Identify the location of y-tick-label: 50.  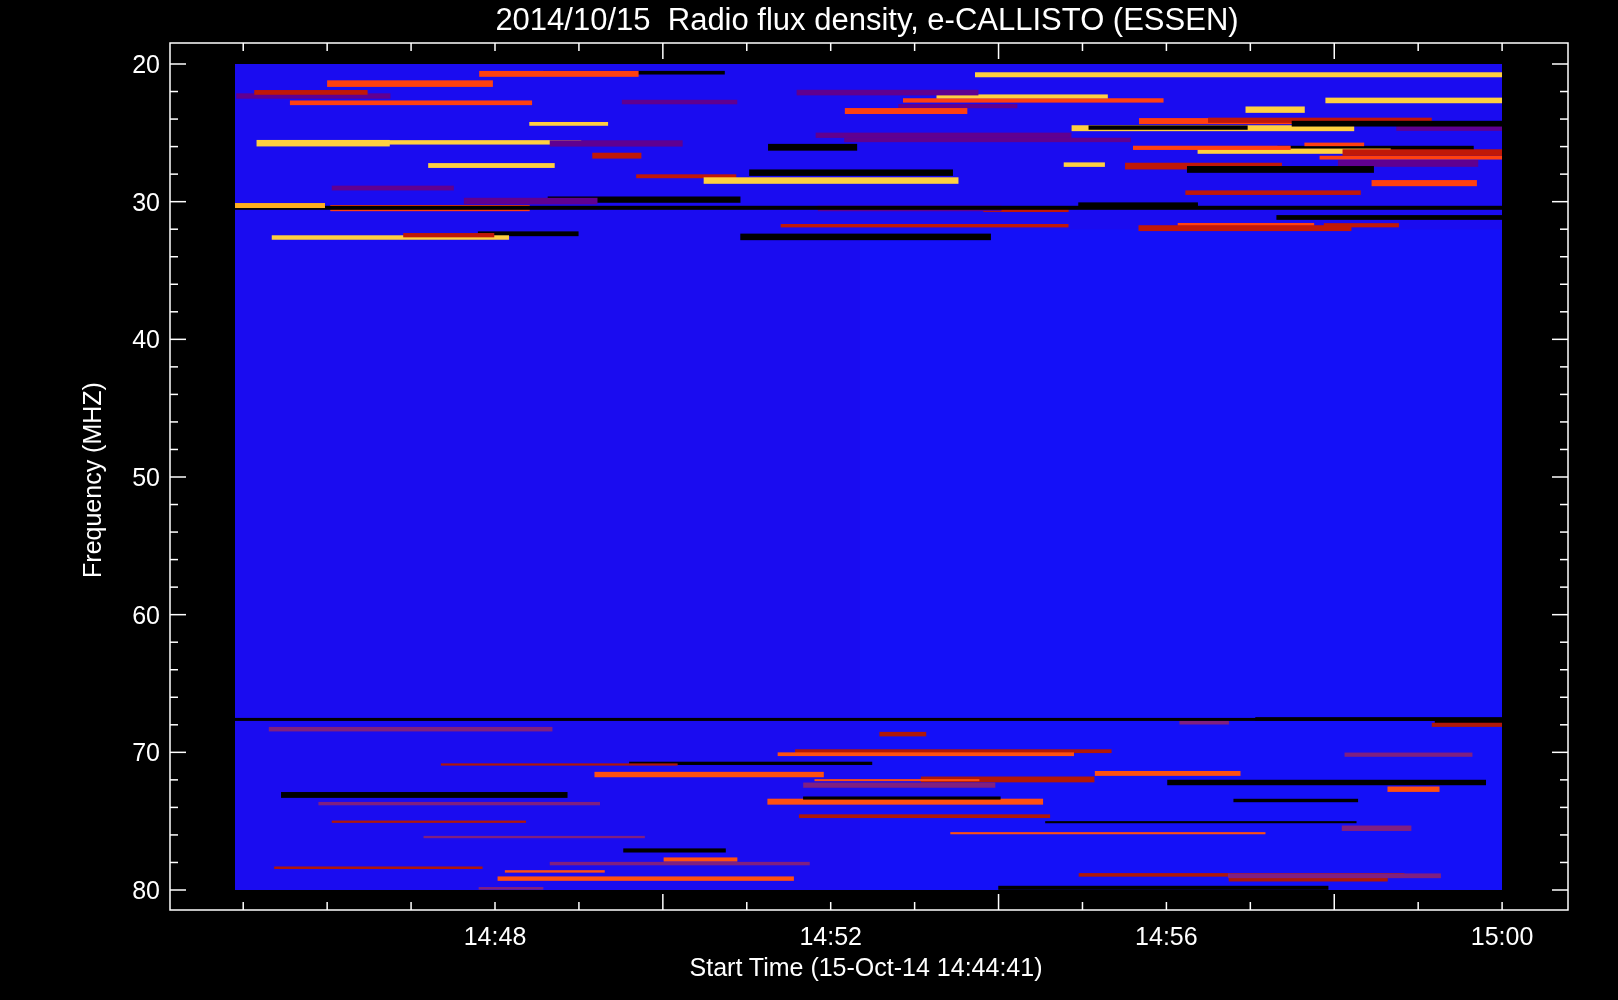
(146, 477).